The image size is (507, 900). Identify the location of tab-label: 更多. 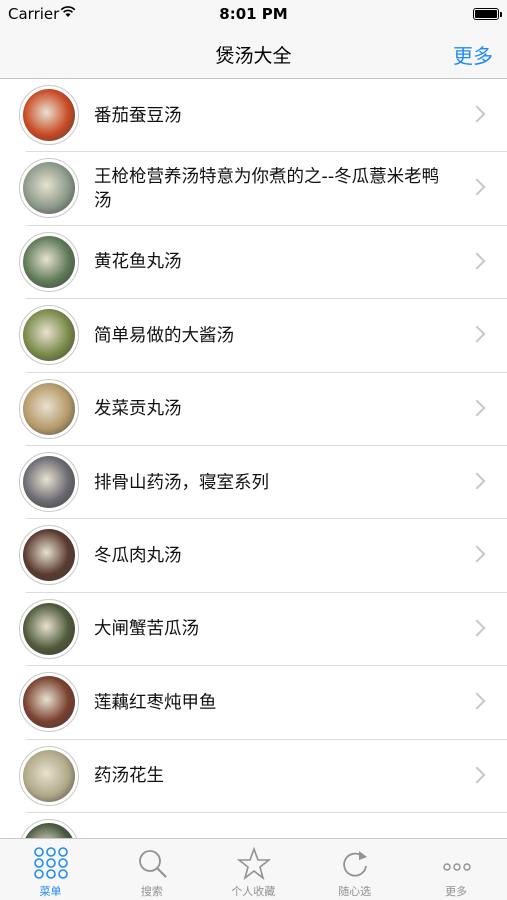
(456, 891).